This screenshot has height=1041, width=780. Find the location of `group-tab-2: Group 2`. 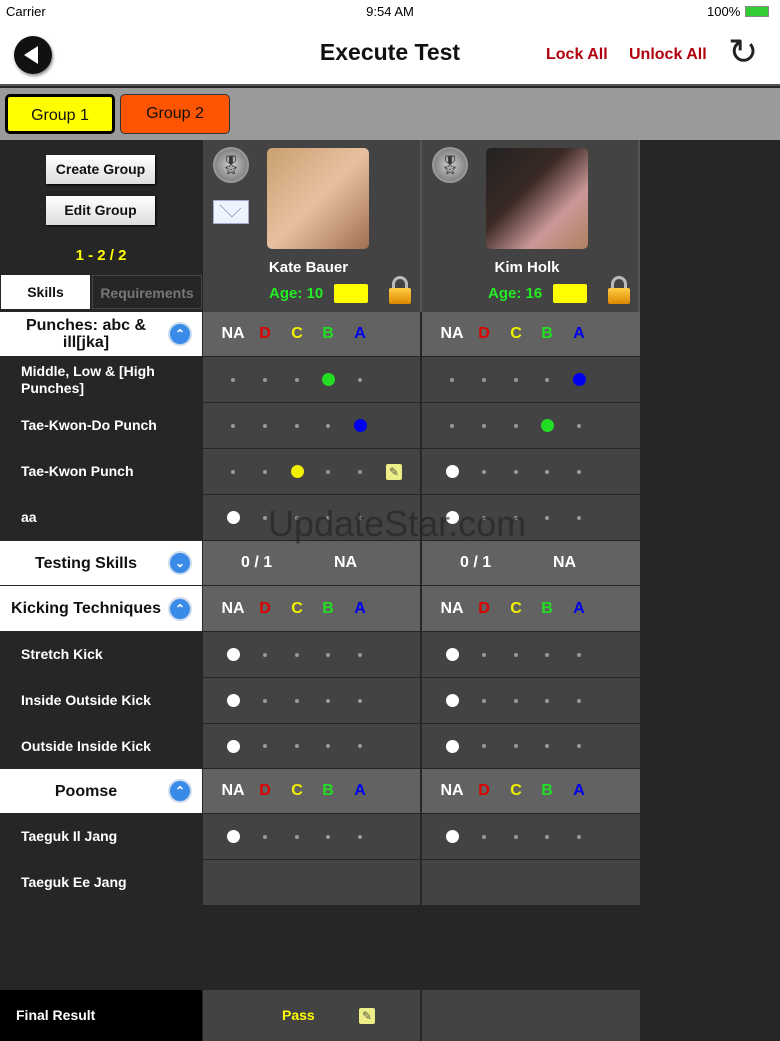

group-tab-2: Group 2 is located at coordinates (175, 114).